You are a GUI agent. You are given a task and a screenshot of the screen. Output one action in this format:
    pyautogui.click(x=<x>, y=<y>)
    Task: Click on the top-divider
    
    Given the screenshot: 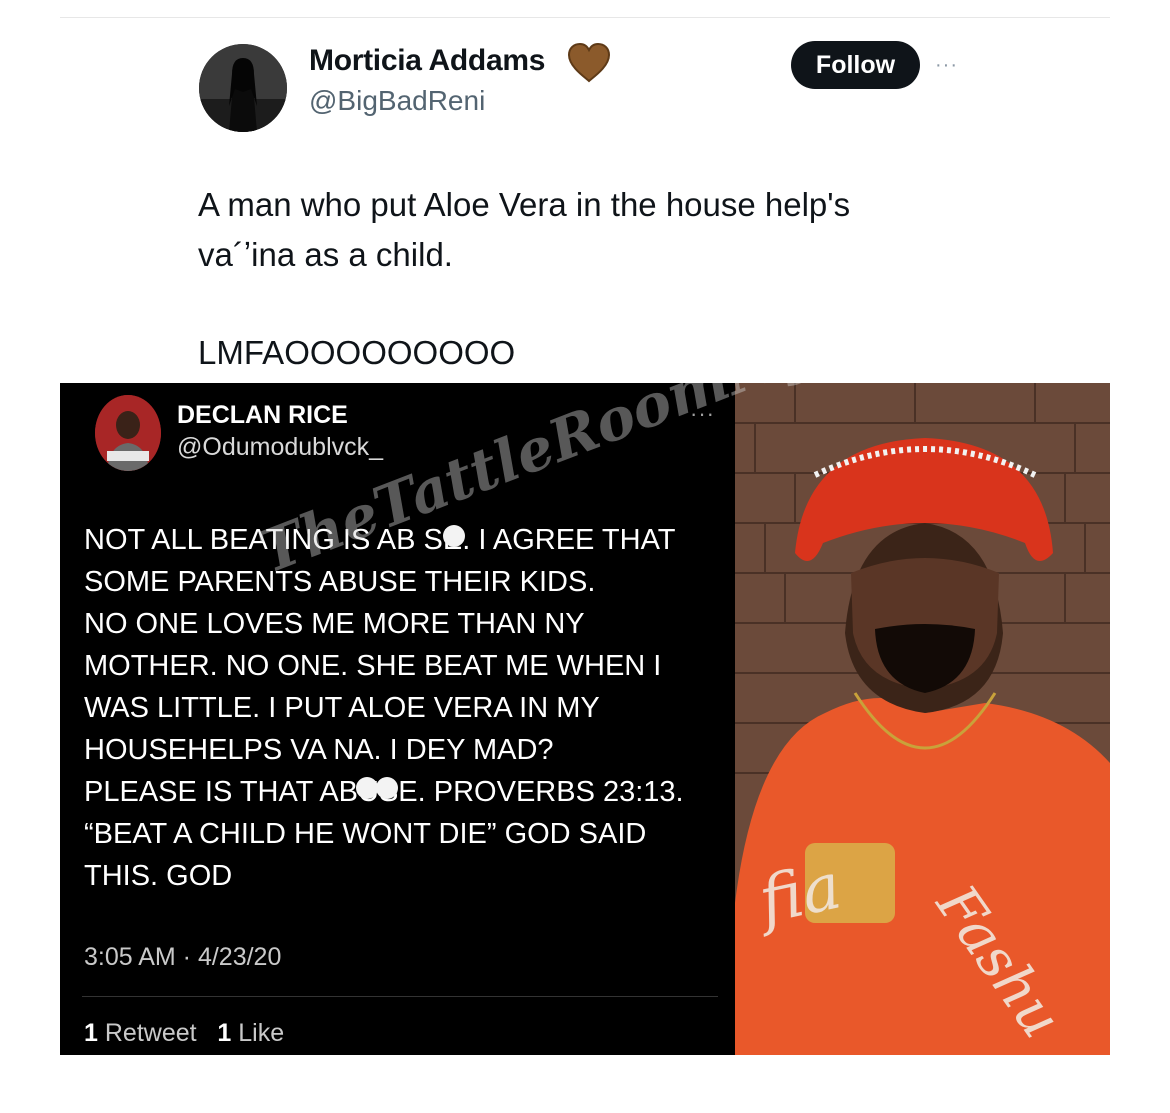 What is the action you would take?
    pyautogui.click(x=585, y=17)
    